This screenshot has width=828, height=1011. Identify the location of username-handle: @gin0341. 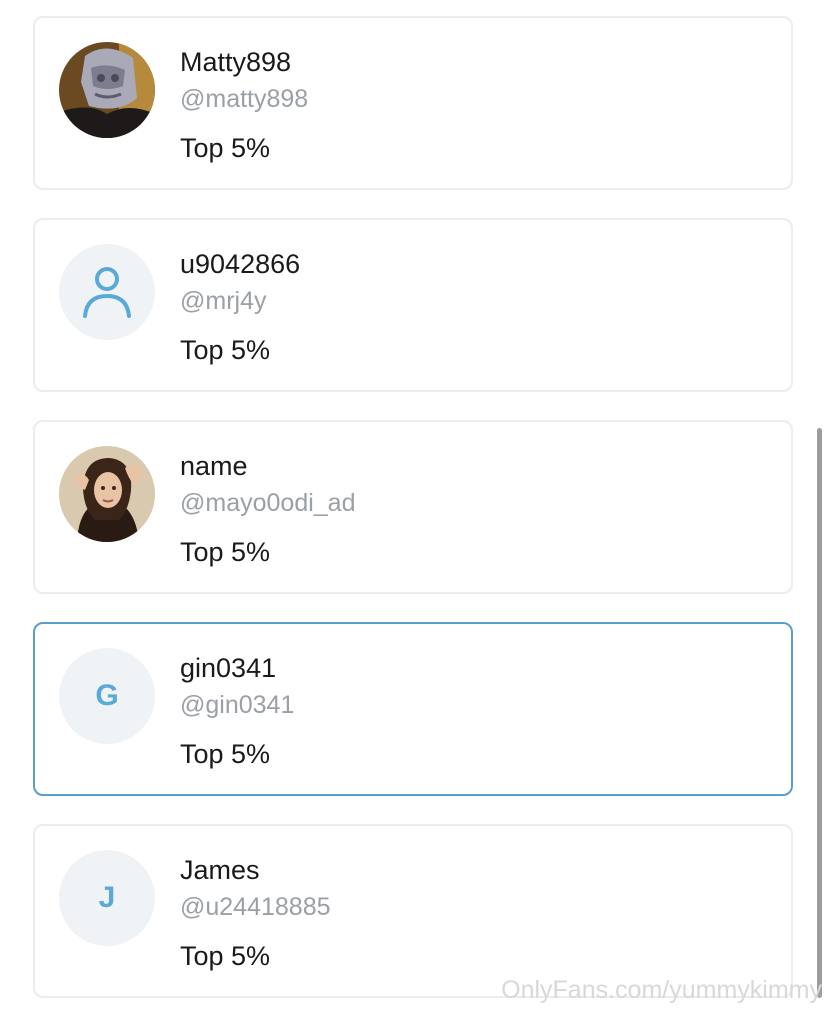
(237, 705).